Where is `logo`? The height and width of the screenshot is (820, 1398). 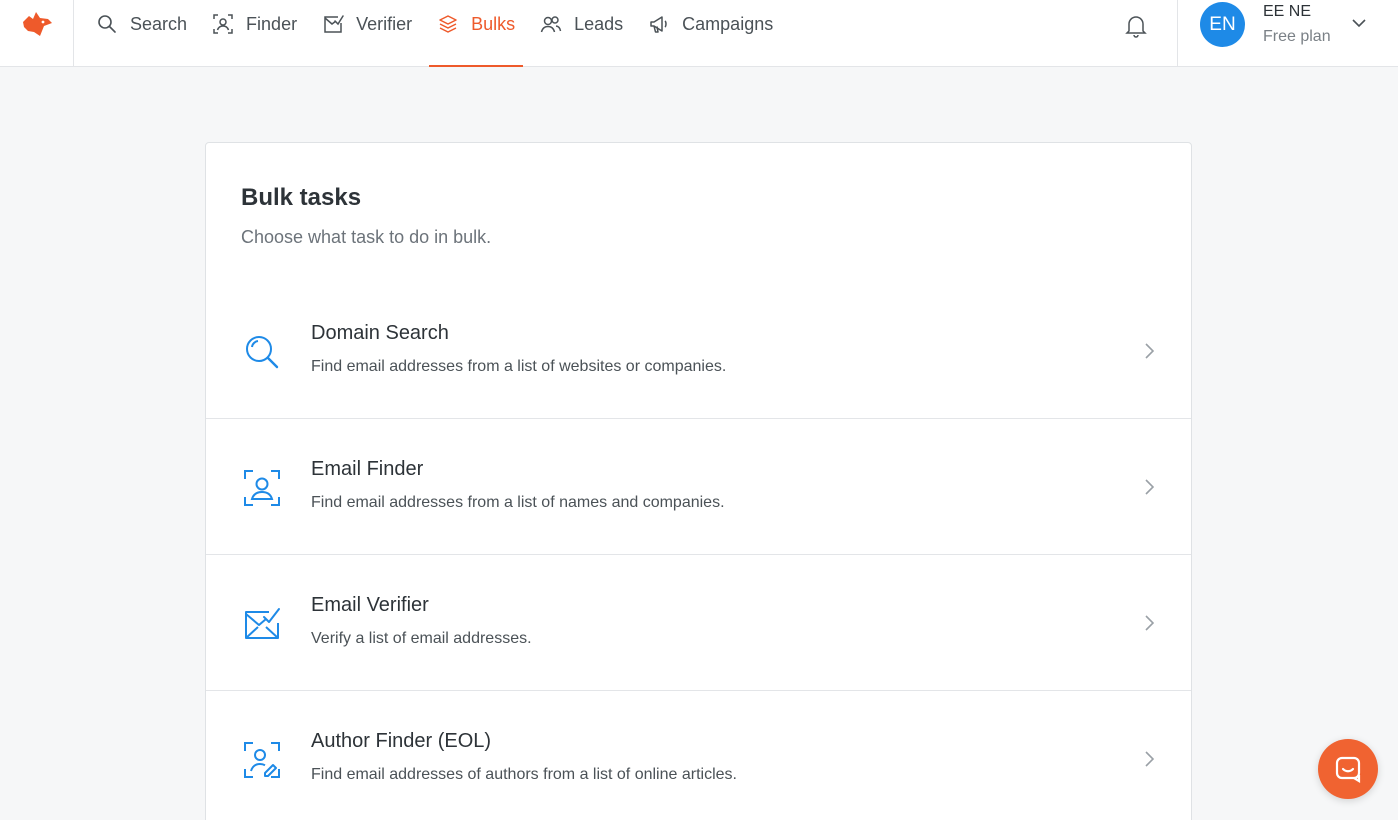 logo is located at coordinates (37, 33).